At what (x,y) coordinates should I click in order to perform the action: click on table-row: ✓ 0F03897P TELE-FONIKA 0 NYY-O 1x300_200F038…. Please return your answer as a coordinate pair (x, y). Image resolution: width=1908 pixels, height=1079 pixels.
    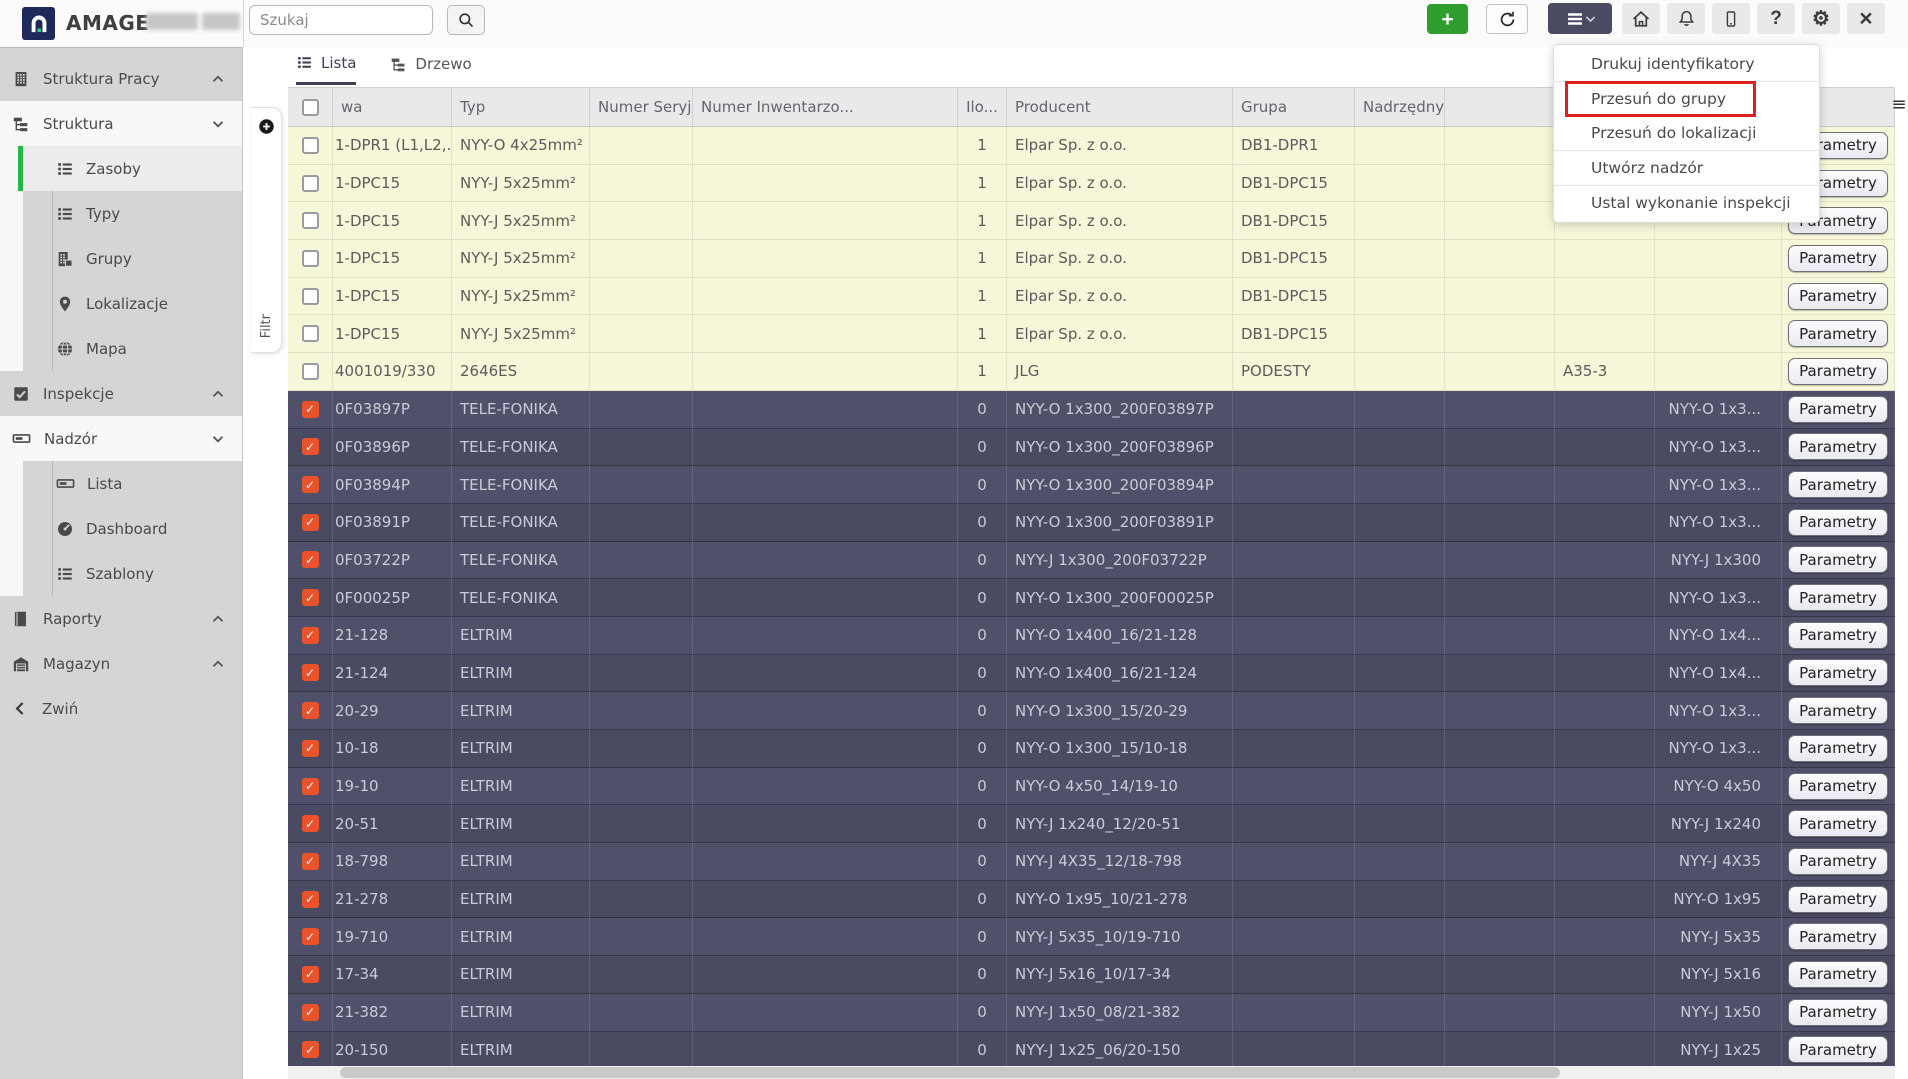
    Looking at the image, I should click on (1091, 409).